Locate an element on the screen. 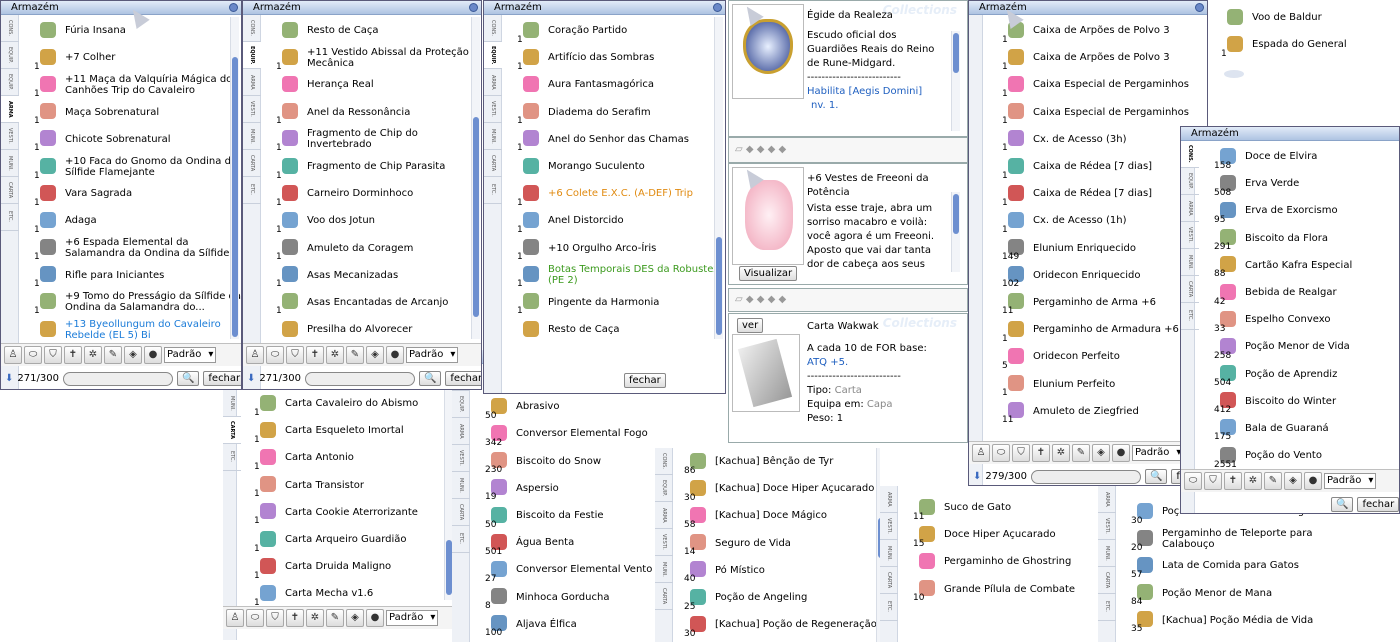  list-item: 1 +6 Colete E.X.C. (A-DEF) Trip is located at coordinates (621, 194).